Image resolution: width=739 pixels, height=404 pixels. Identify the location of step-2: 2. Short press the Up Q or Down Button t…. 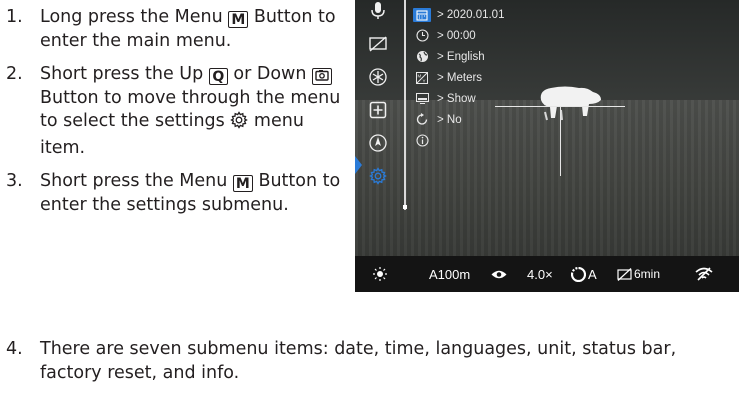
(176, 111).